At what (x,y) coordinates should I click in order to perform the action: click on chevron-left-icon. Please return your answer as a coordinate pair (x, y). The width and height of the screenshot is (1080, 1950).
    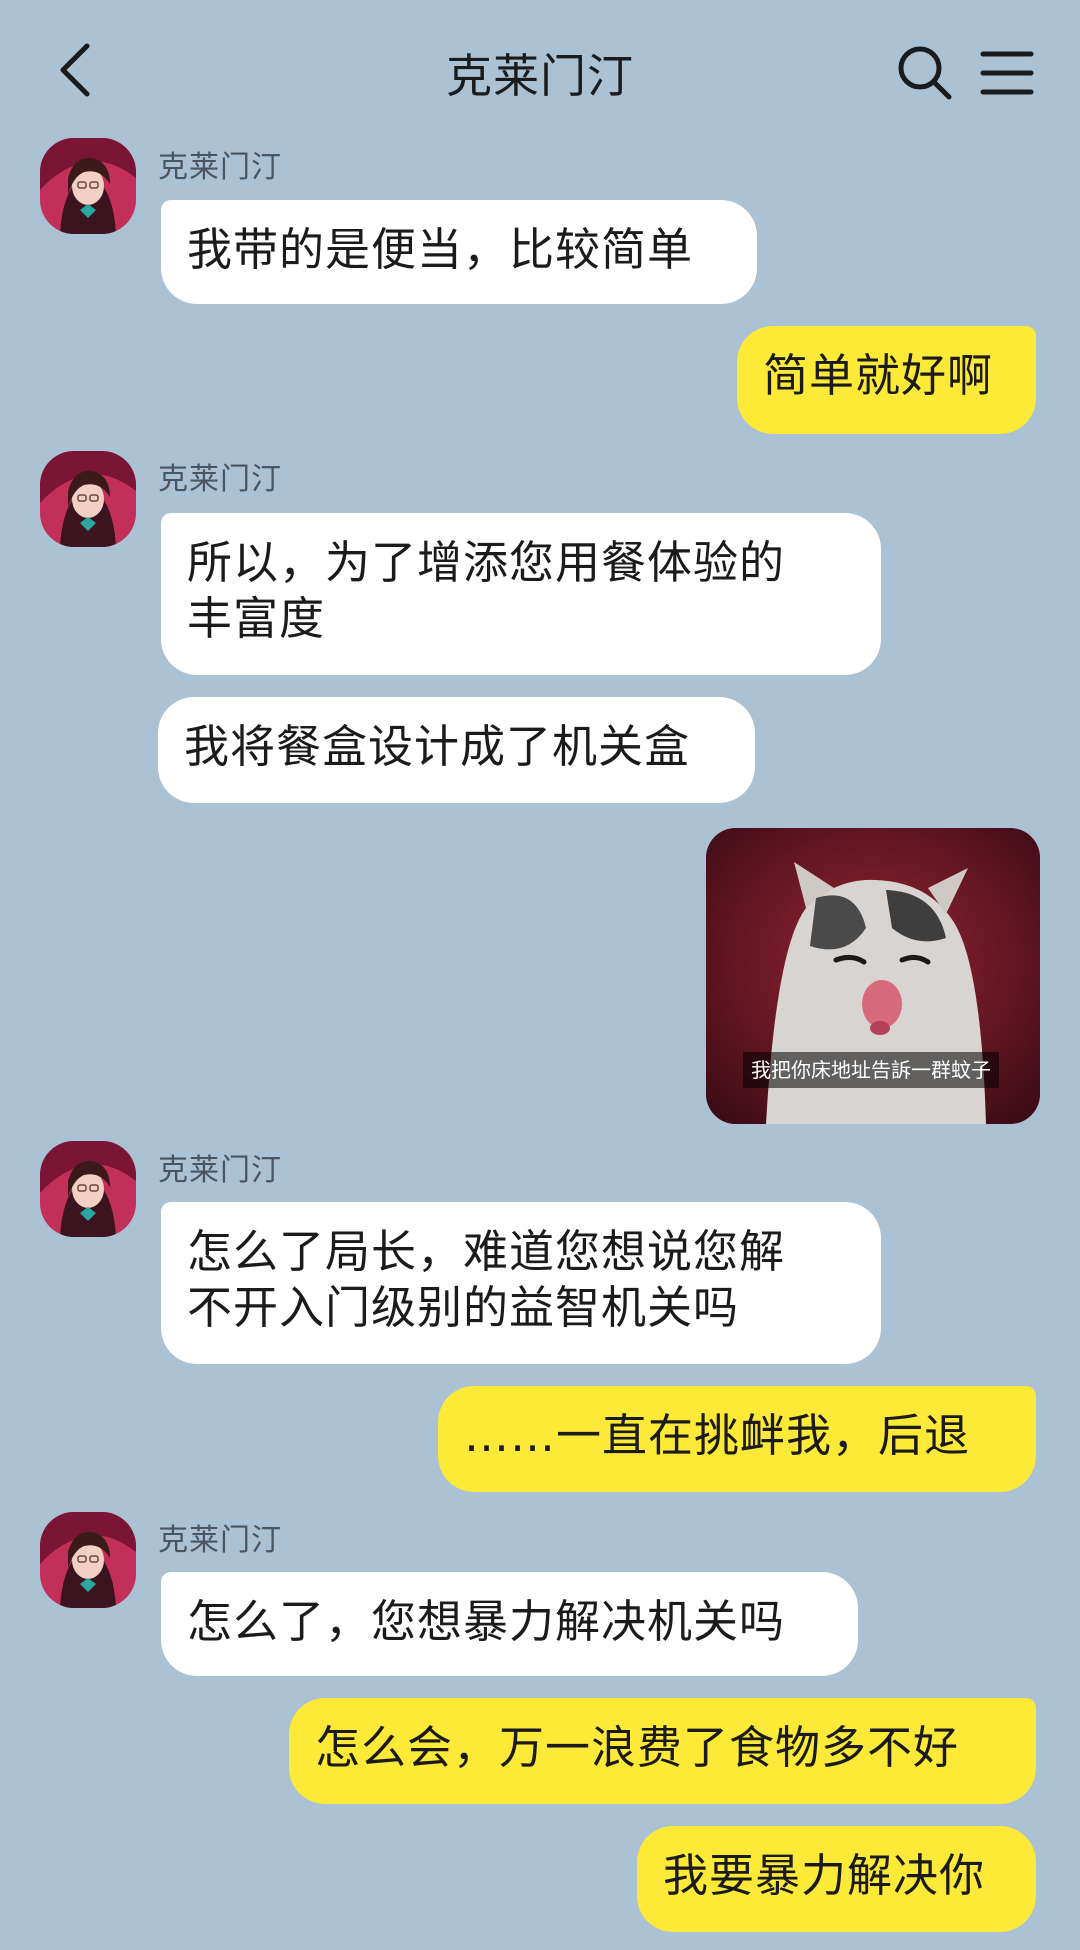
    Looking at the image, I should click on (75, 70).